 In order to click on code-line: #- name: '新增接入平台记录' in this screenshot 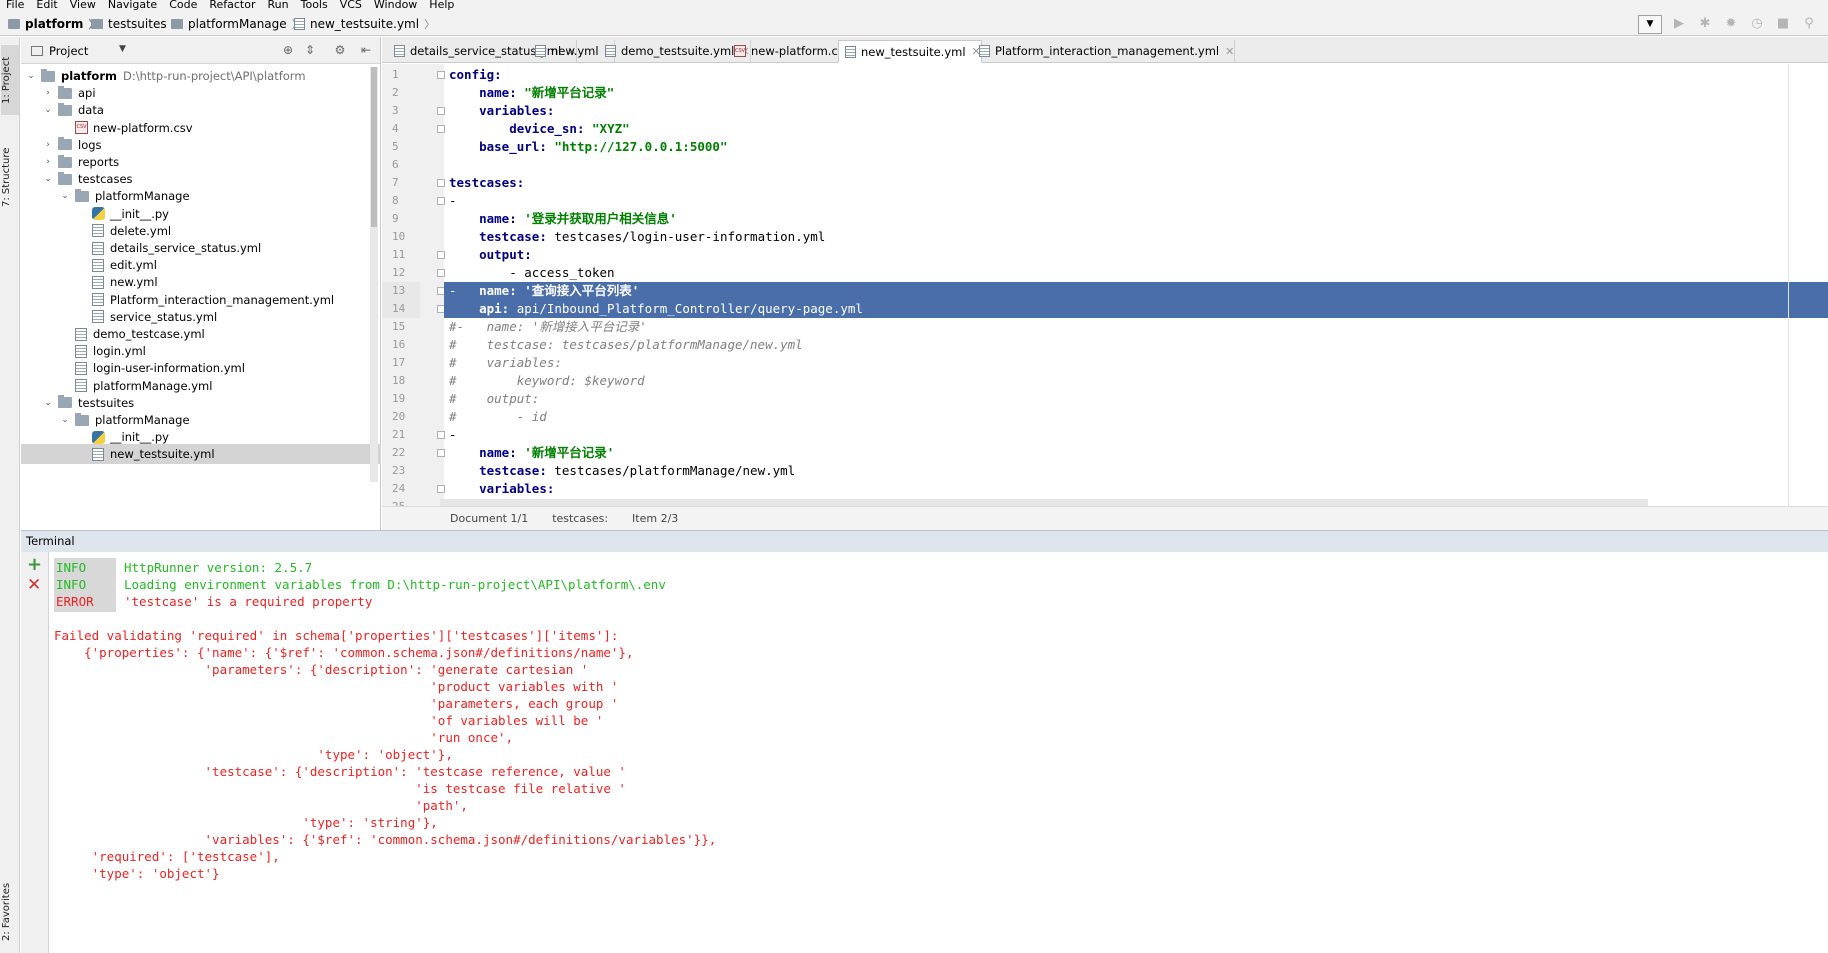, I will do `click(1136, 327)`.